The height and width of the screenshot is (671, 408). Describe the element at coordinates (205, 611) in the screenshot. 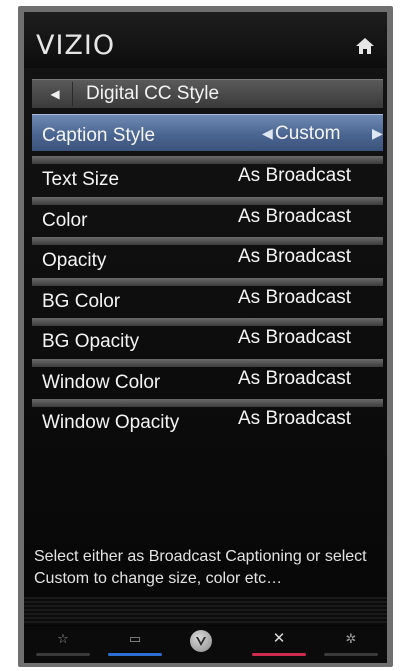

I see `decorative-stripes` at that location.